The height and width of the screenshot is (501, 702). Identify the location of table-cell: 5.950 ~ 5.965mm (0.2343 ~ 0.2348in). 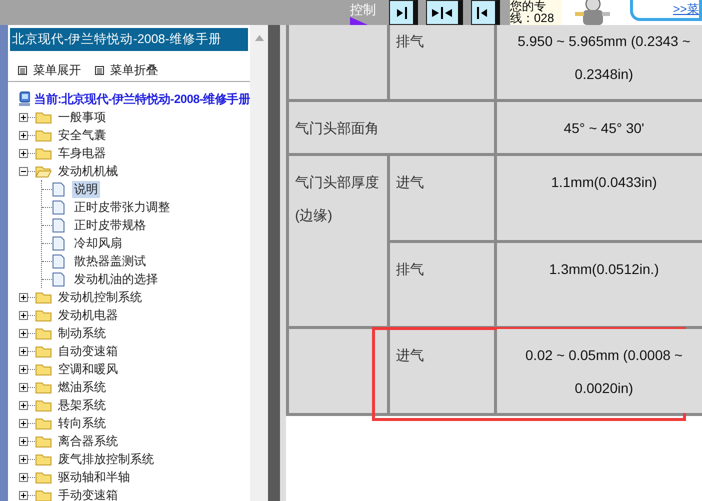
(599, 62).